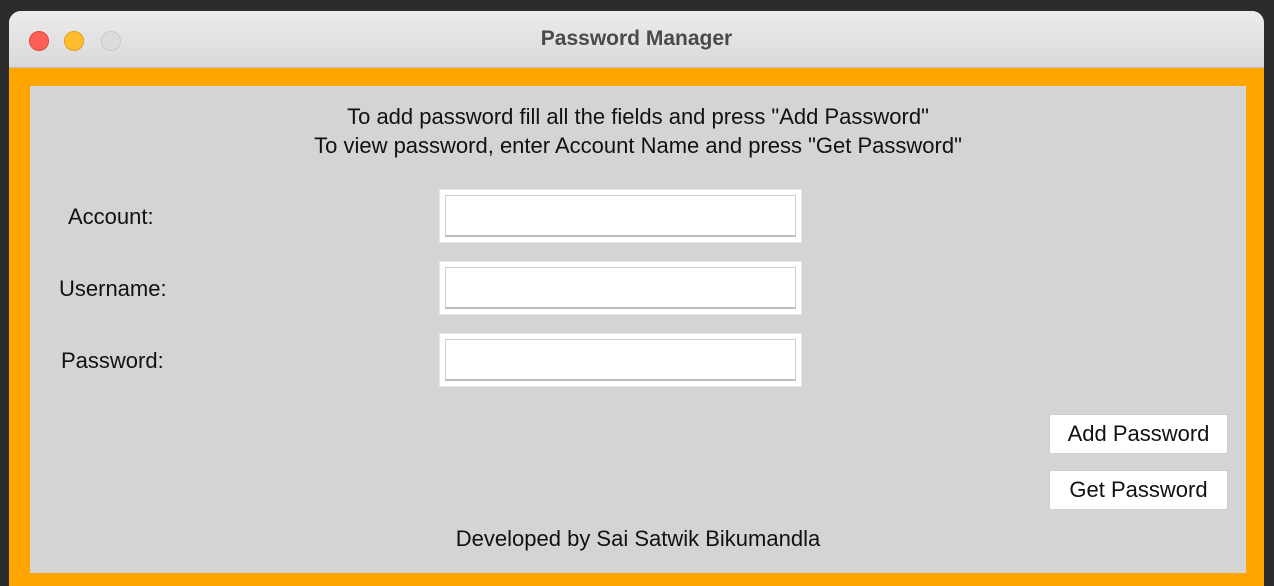 The image size is (1274, 586). I want to click on account-field-frame, so click(620, 216).